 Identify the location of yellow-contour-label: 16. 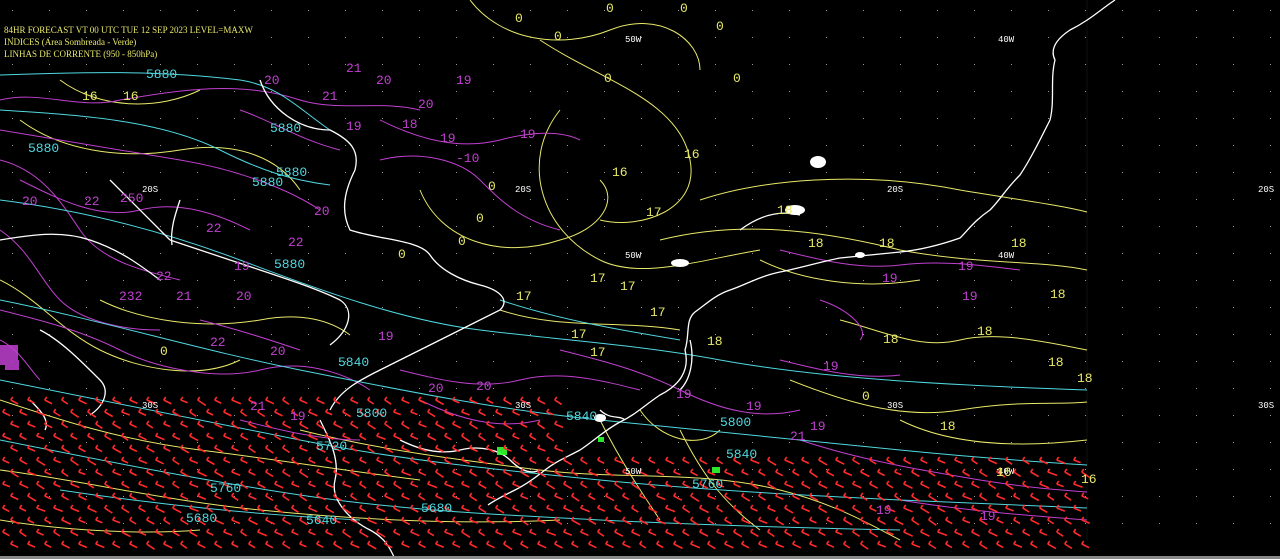
(620, 172).